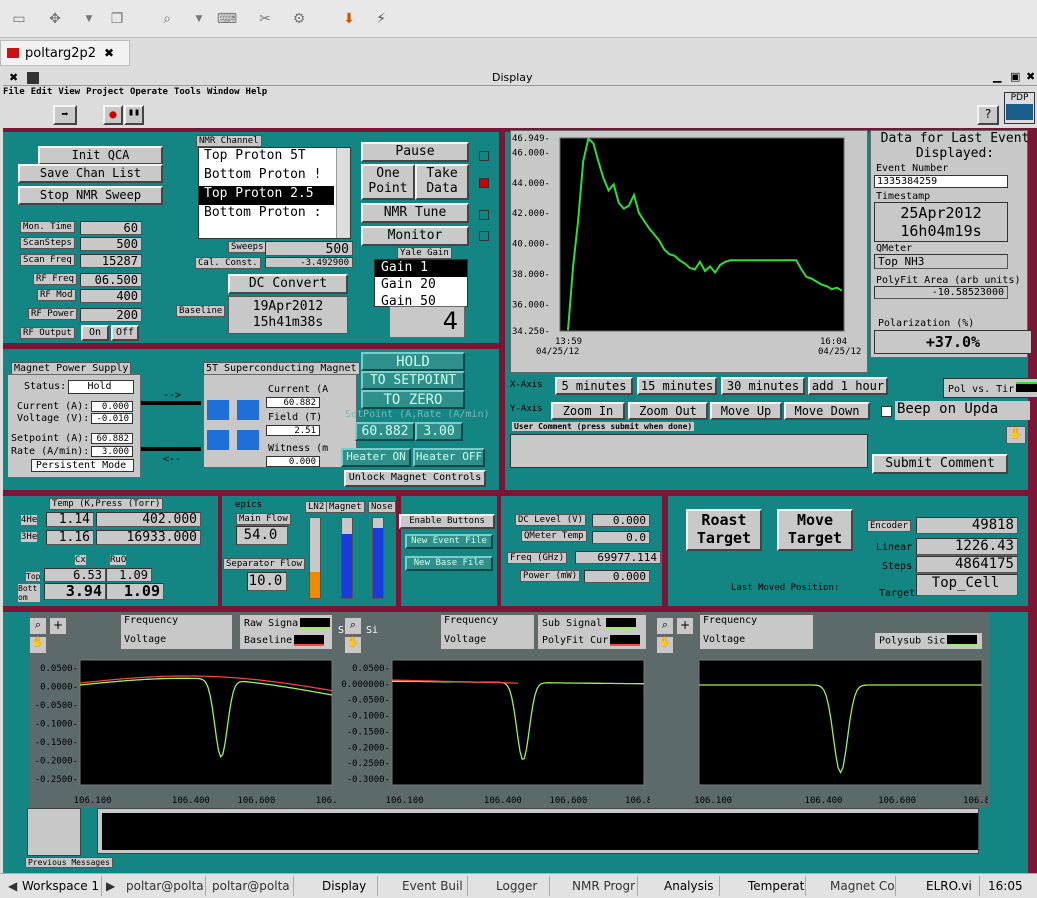  Describe the element at coordinates (100, 155) in the screenshot. I see `init-qca-button: Init QCA` at that location.